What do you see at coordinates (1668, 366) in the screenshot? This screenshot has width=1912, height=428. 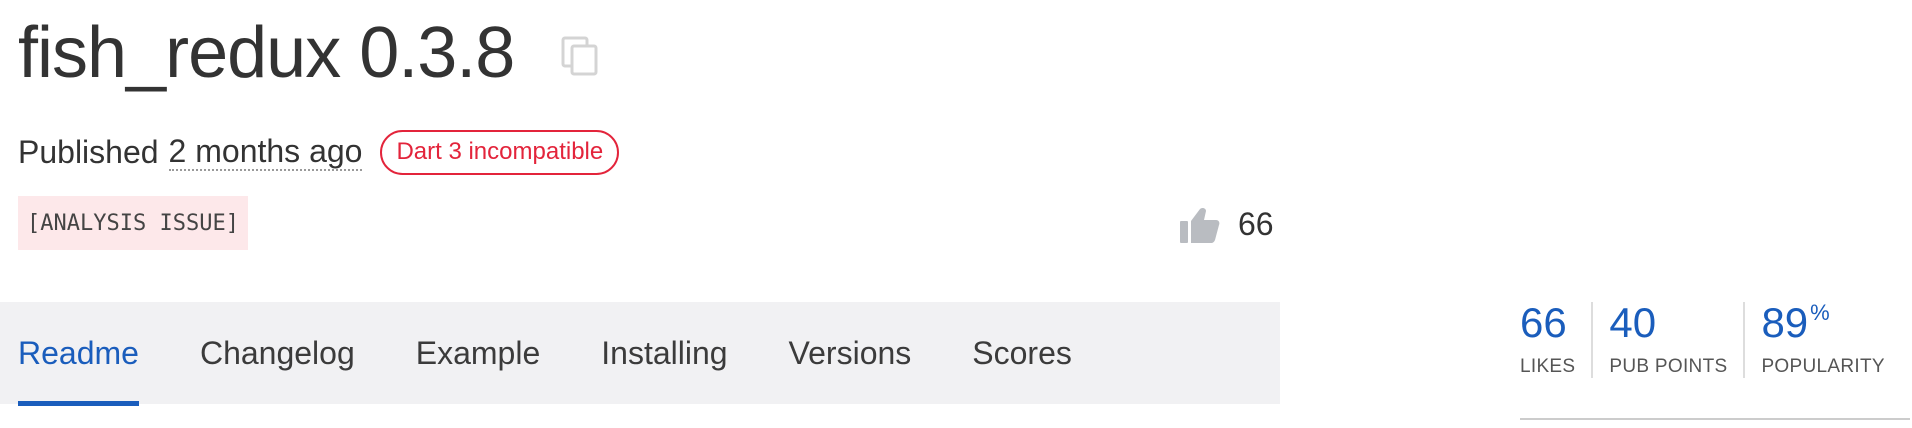 I see `stat-pub-points-label: PUB POINTS` at bounding box center [1668, 366].